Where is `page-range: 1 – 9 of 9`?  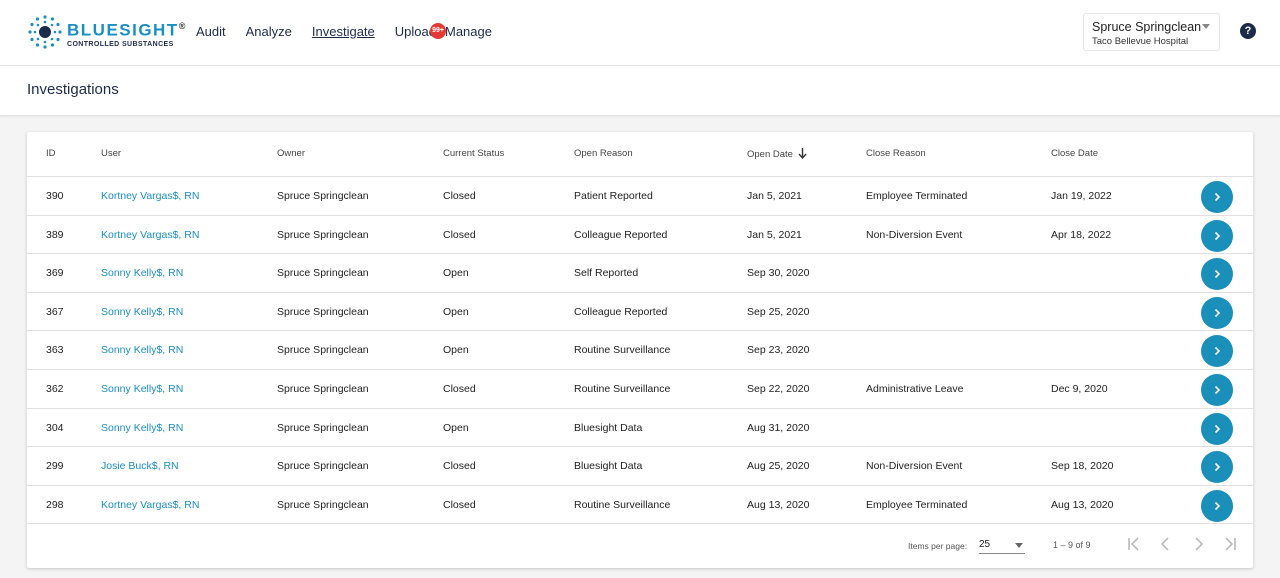
page-range: 1 – 9 of 9 is located at coordinates (1072, 545).